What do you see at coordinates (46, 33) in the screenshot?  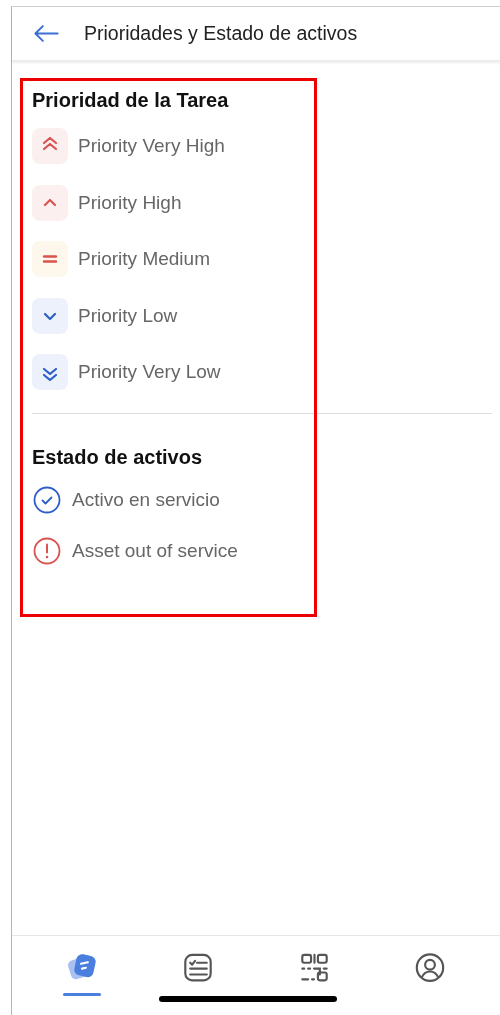 I see `back-arrow-icon` at bounding box center [46, 33].